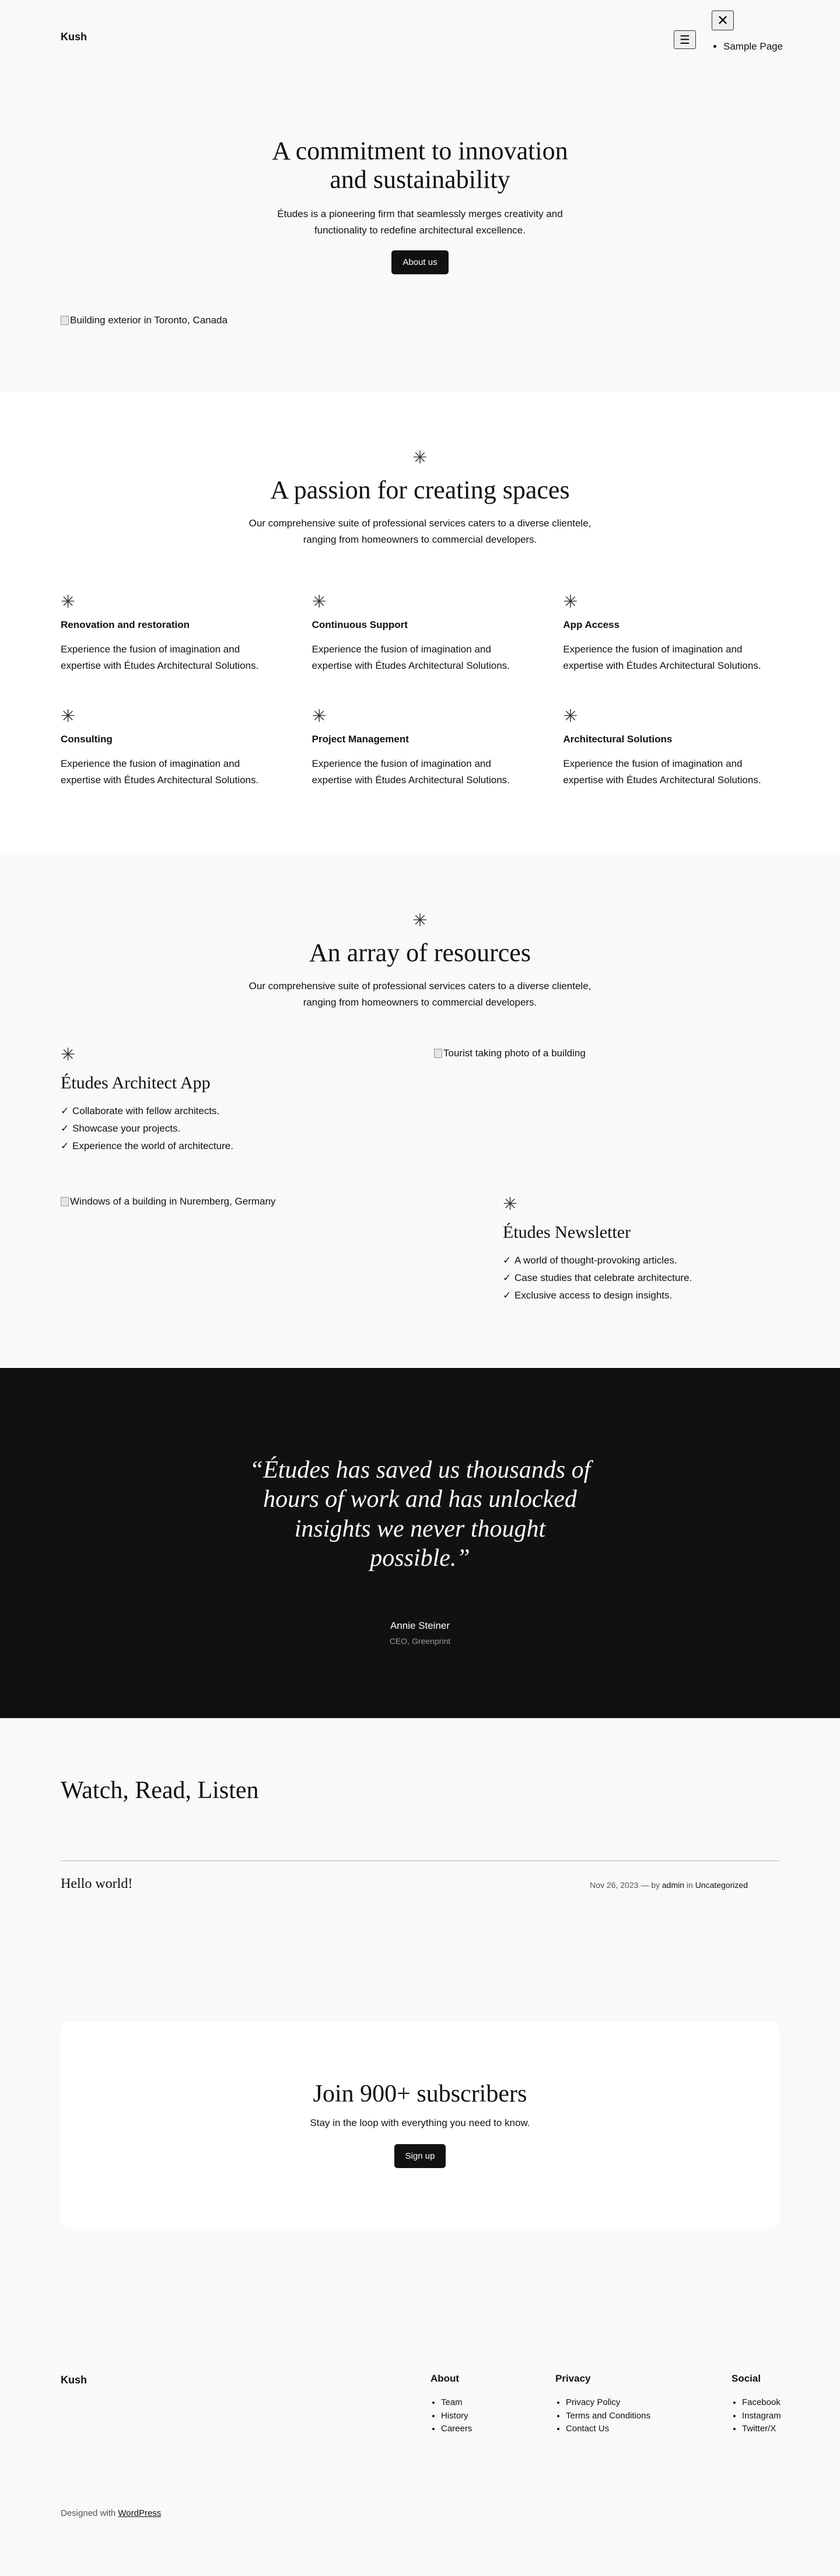 The image size is (840, 2576). I want to click on app-image: Tourist taking photo of a building, so click(510, 1053).